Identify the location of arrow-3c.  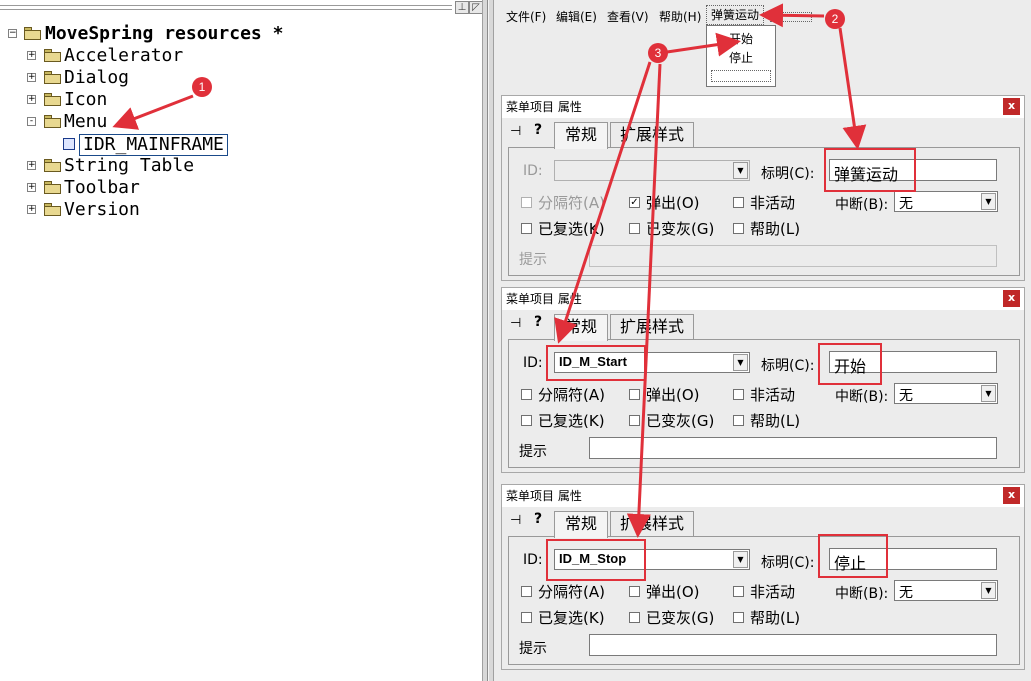
(644, 300).